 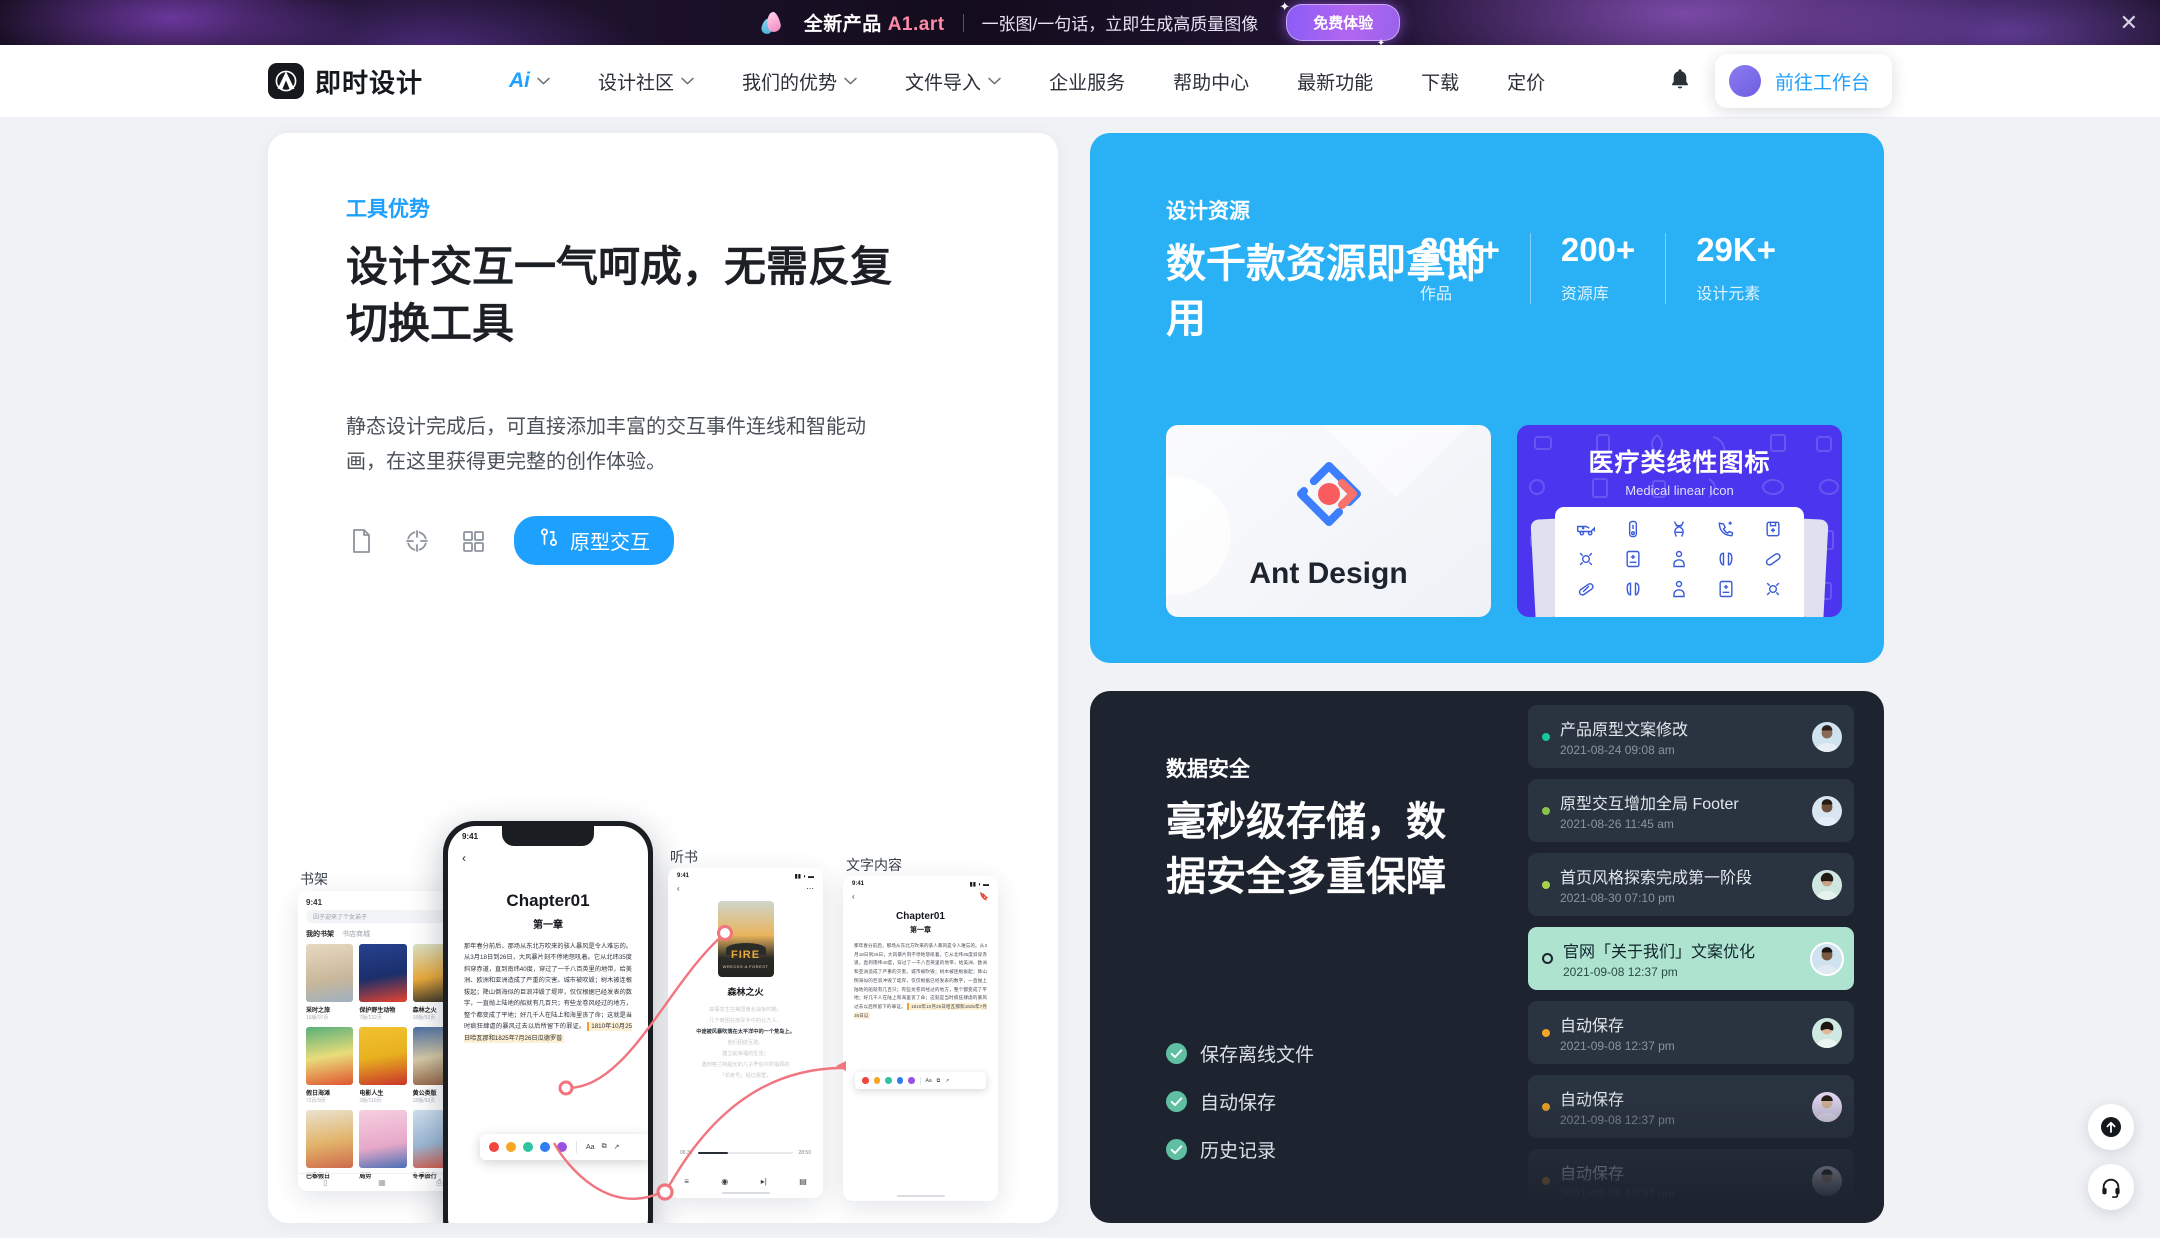 I want to click on lyric-line: 他们团结互助，, so click(x=745, y=1043).